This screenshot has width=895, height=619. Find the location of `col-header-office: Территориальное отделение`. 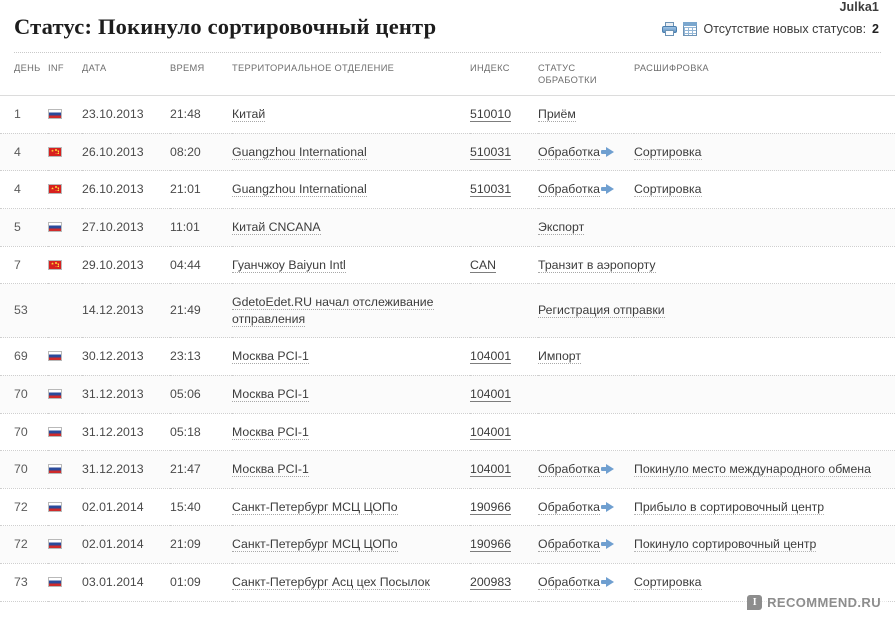

col-header-office: Территориальное отделение is located at coordinates (351, 75).